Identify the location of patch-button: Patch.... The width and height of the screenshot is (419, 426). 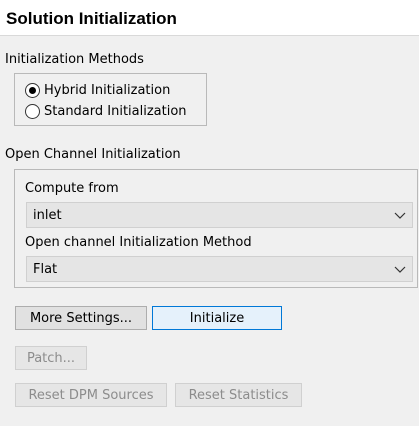
(51, 358).